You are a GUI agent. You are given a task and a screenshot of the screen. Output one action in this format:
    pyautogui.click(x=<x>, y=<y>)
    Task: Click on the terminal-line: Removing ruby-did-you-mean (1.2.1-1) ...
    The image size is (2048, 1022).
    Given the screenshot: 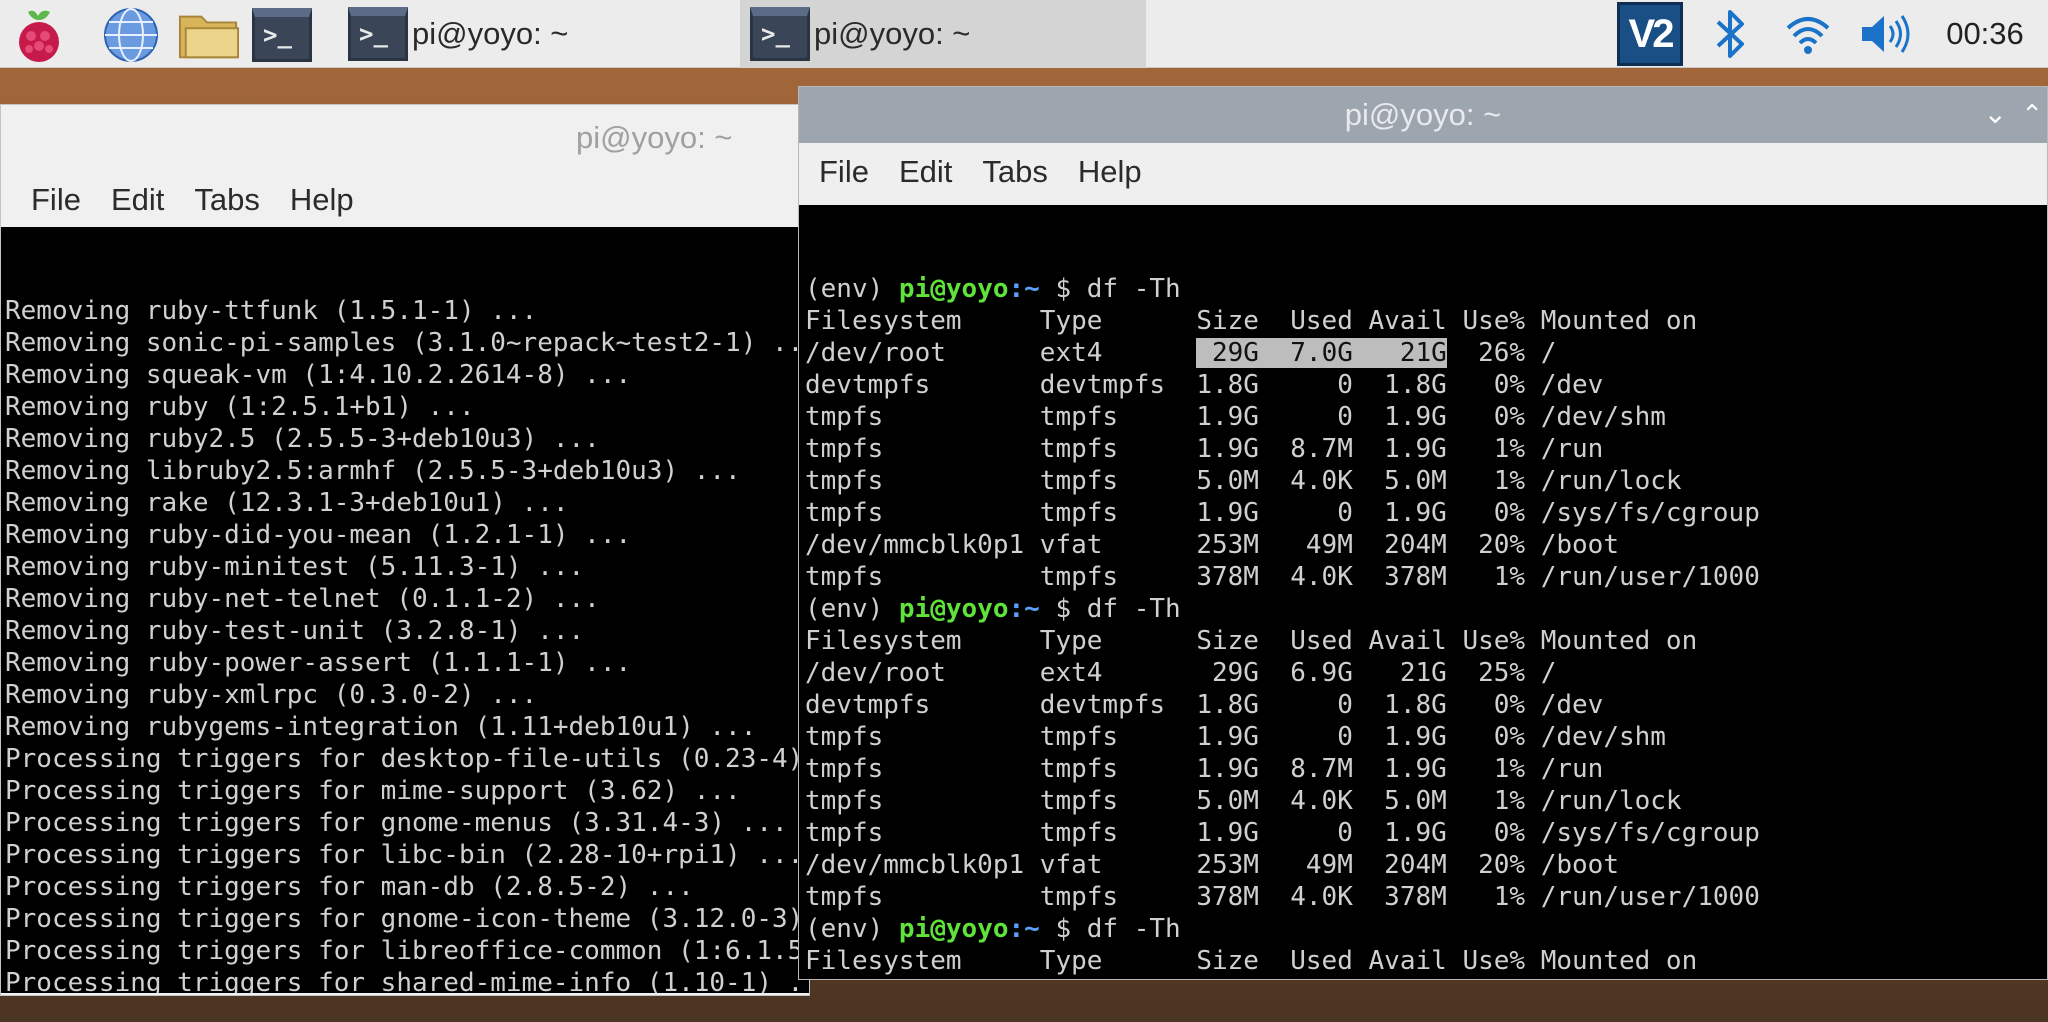 What is the action you would take?
    pyautogui.click(x=318, y=535)
    